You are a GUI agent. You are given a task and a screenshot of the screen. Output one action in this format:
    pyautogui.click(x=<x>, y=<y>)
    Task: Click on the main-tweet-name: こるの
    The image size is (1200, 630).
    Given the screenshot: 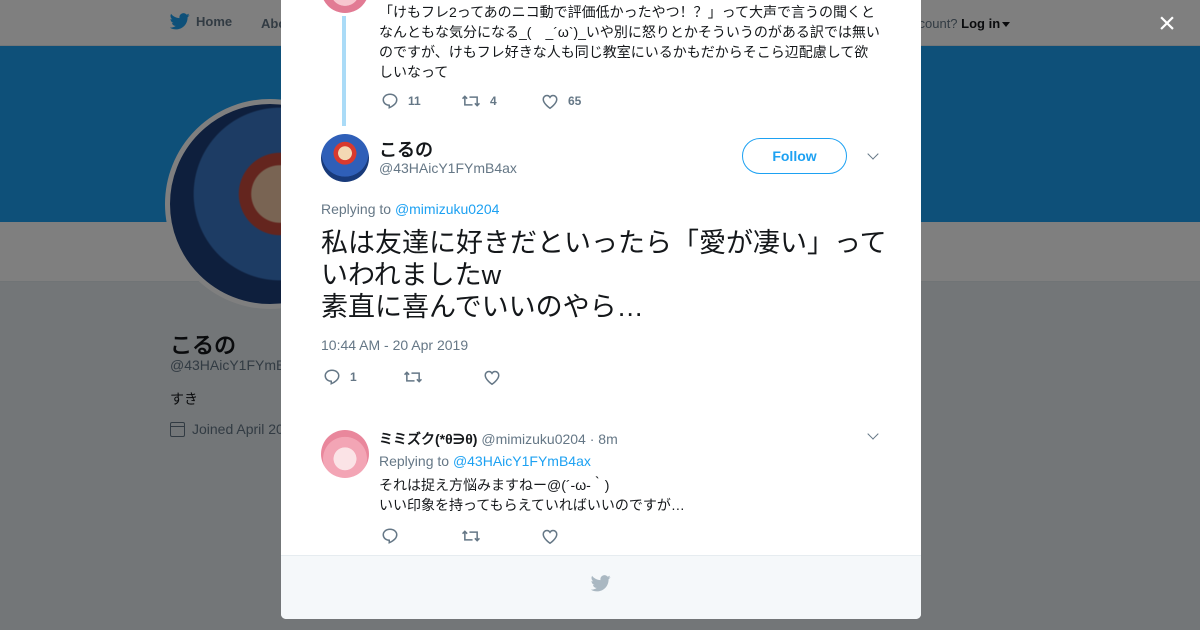 What is the action you would take?
    pyautogui.click(x=406, y=149)
    